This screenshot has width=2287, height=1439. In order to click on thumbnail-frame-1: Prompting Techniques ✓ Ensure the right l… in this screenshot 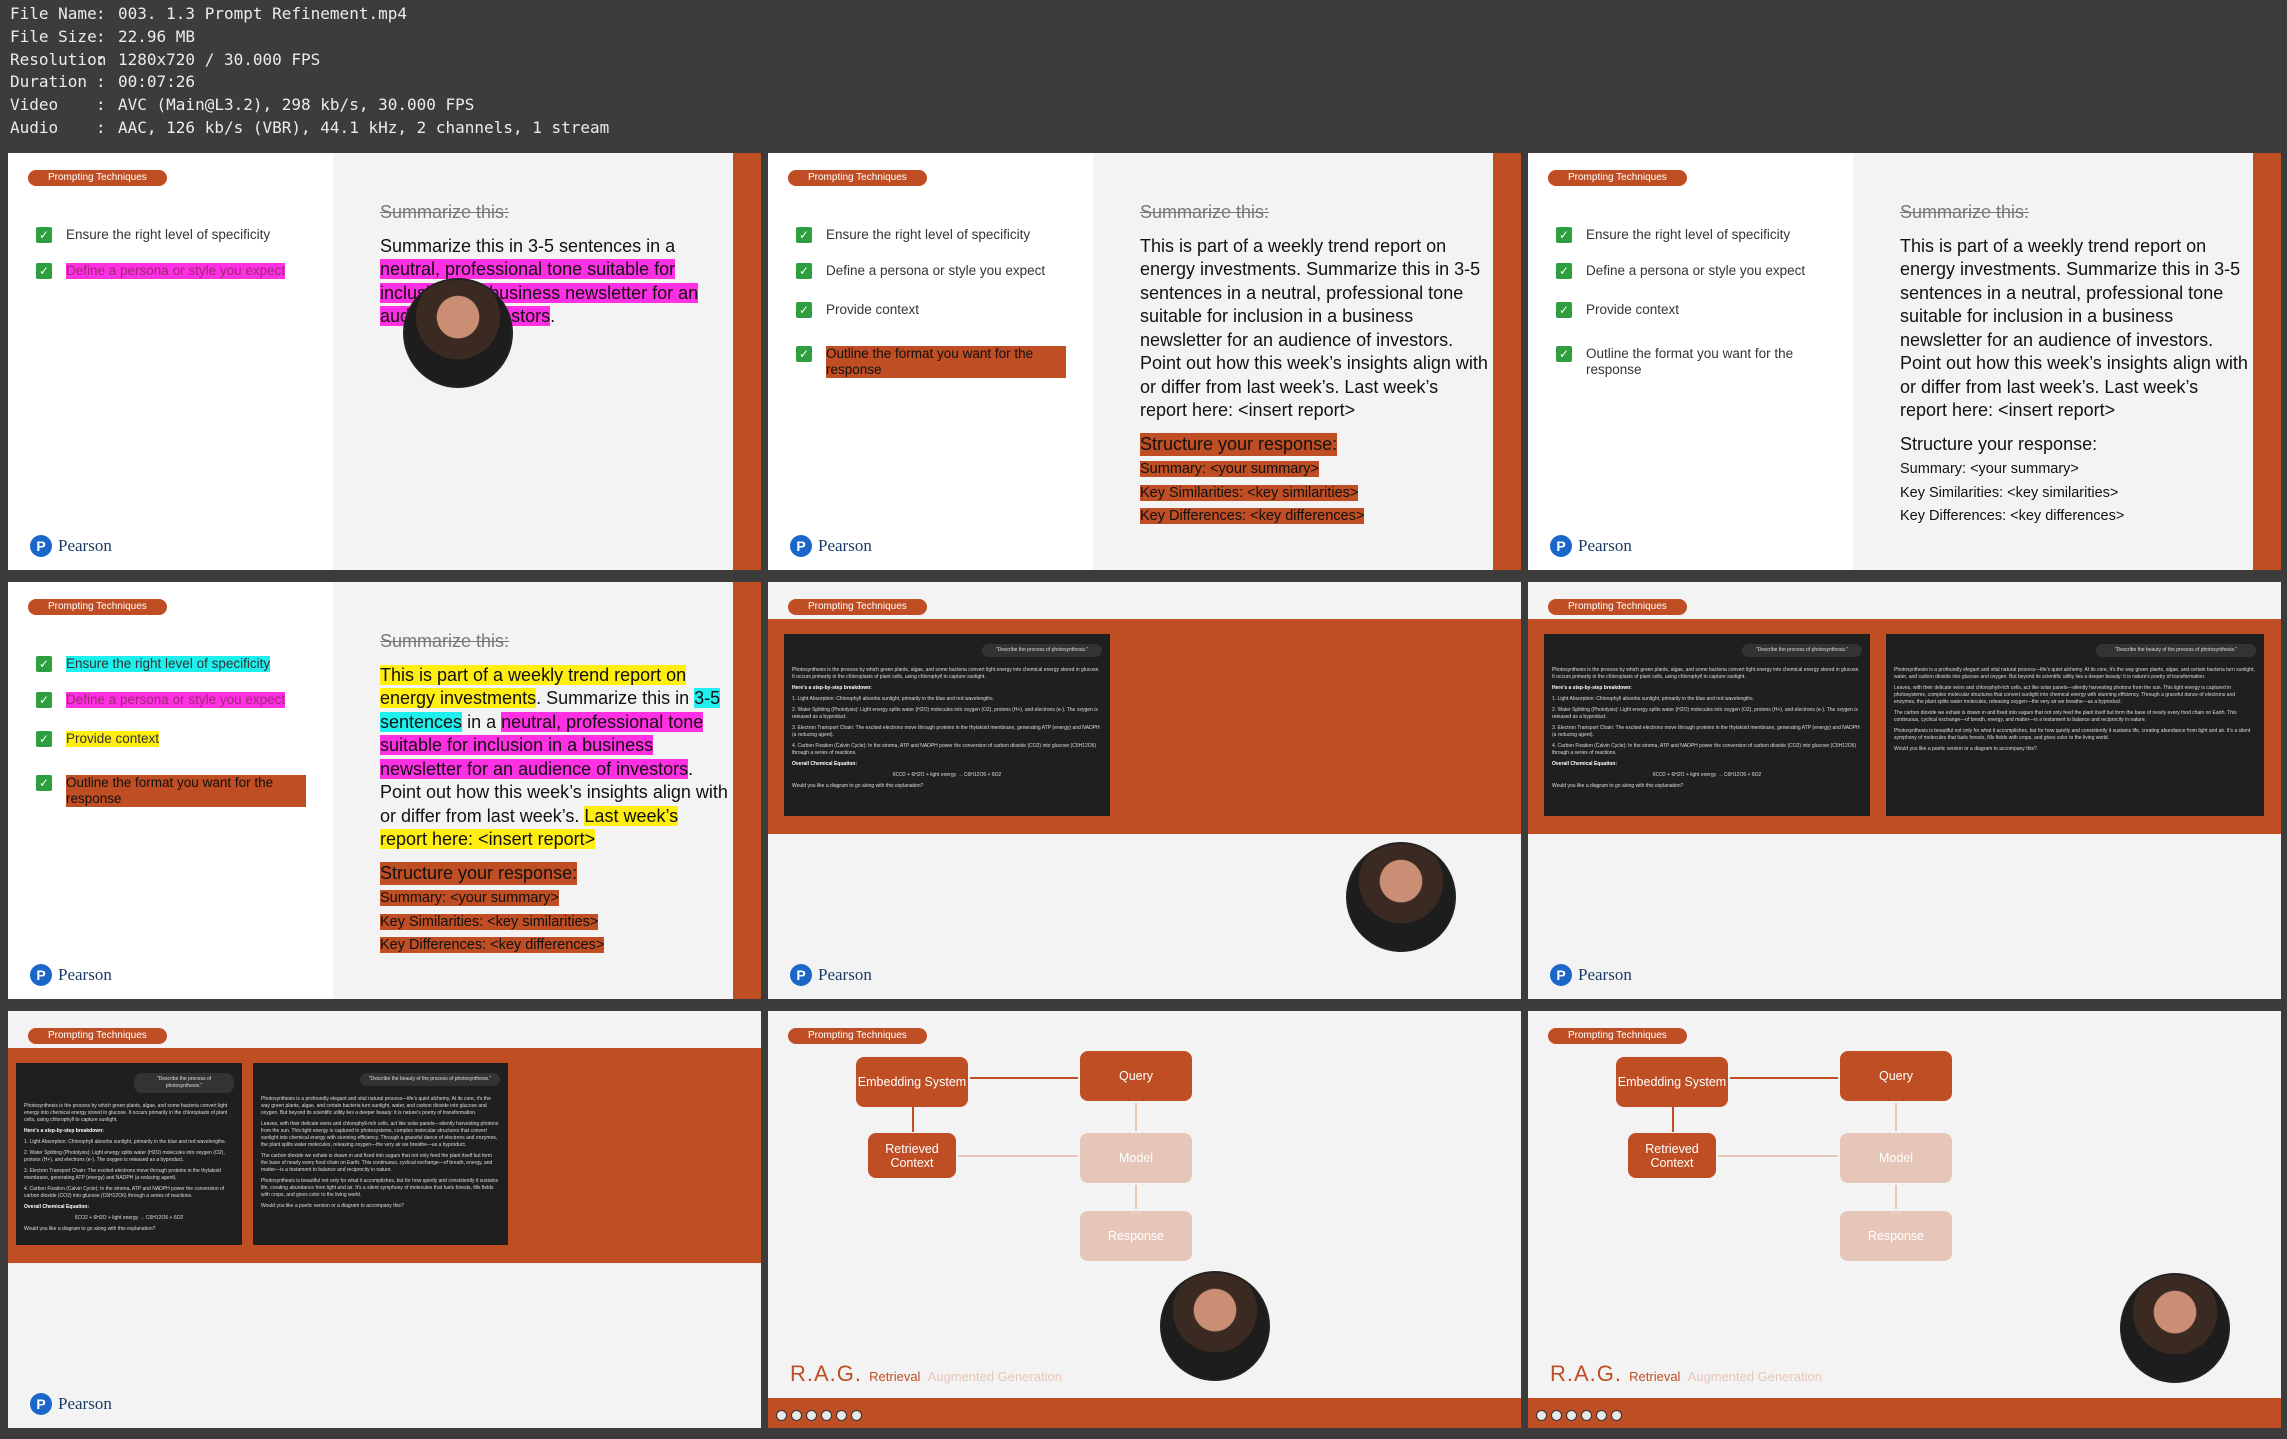, I will do `click(384, 361)`.